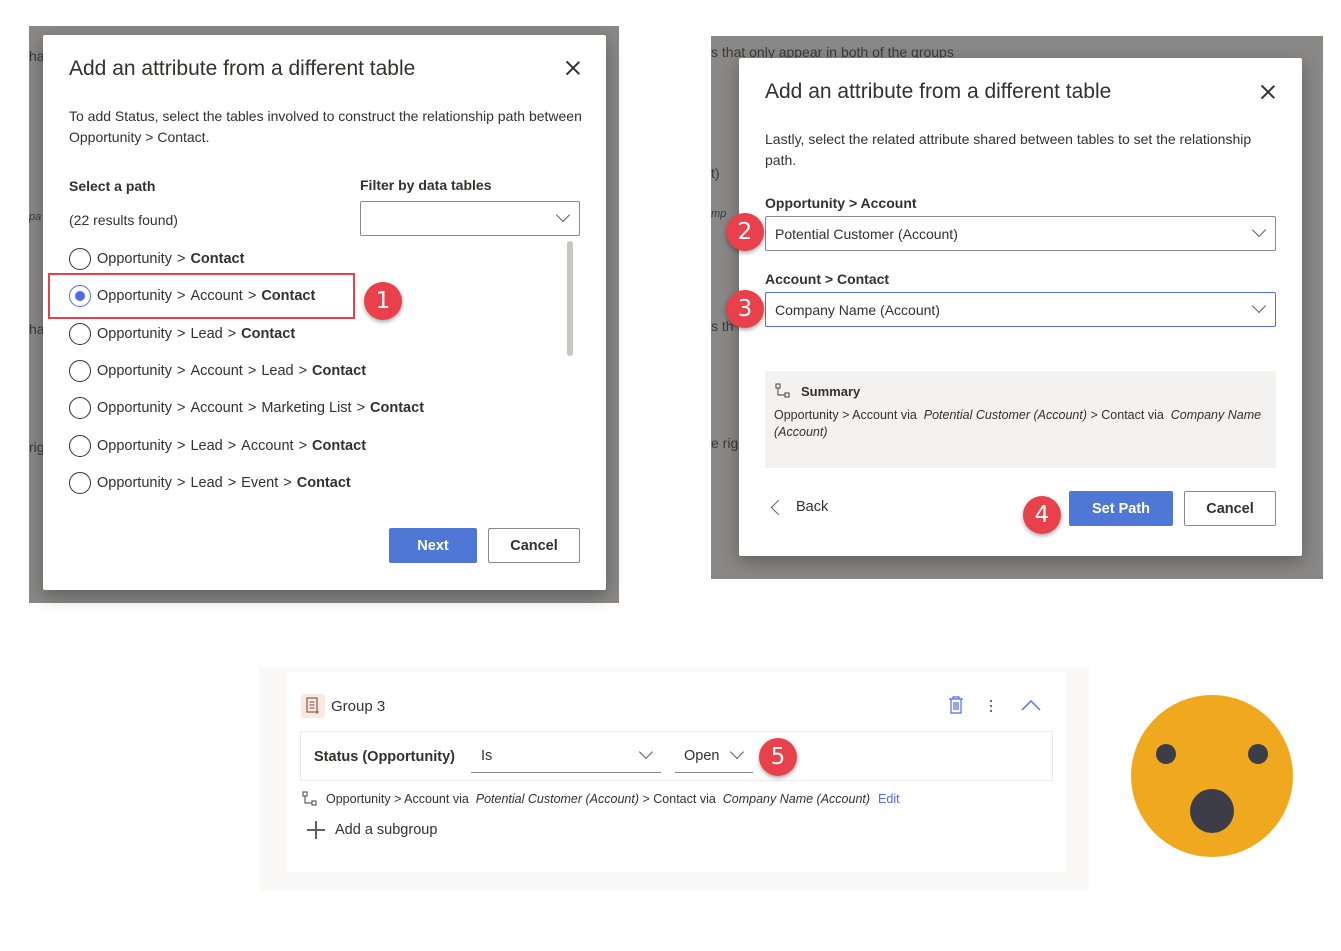 The width and height of the screenshot is (1341, 951). Describe the element at coordinates (889, 799) in the screenshot. I see `edit-link: Edit` at that location.